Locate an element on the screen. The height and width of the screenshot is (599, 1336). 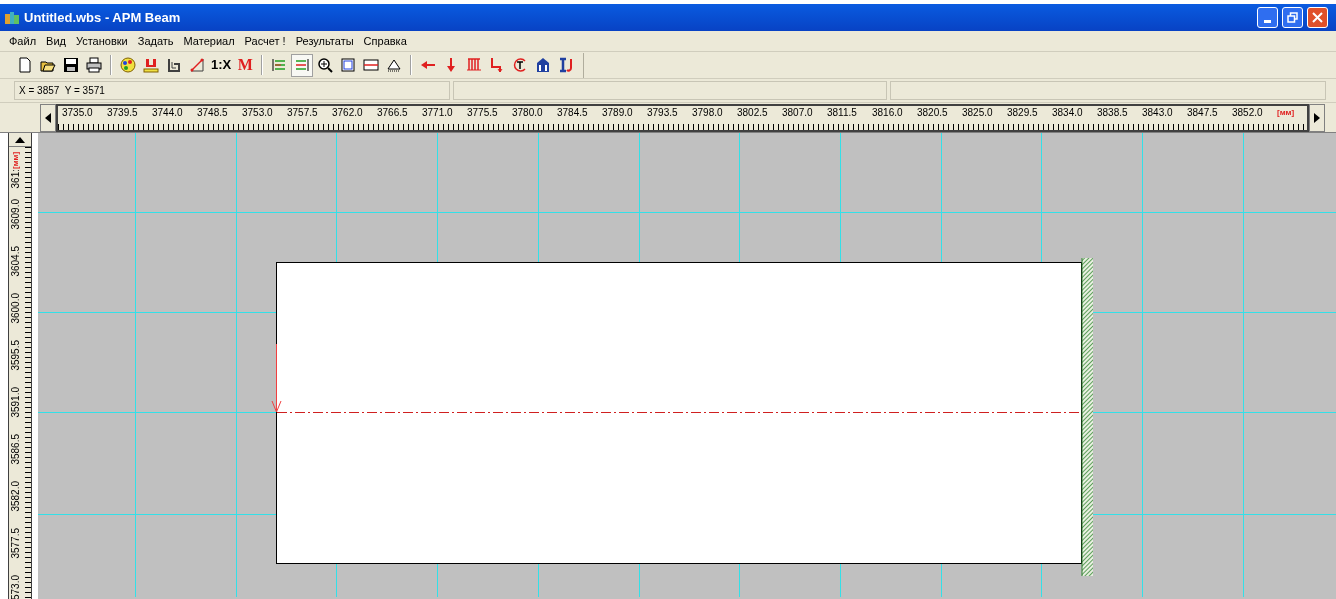
palette-icon is located at coordinates (128, 65).